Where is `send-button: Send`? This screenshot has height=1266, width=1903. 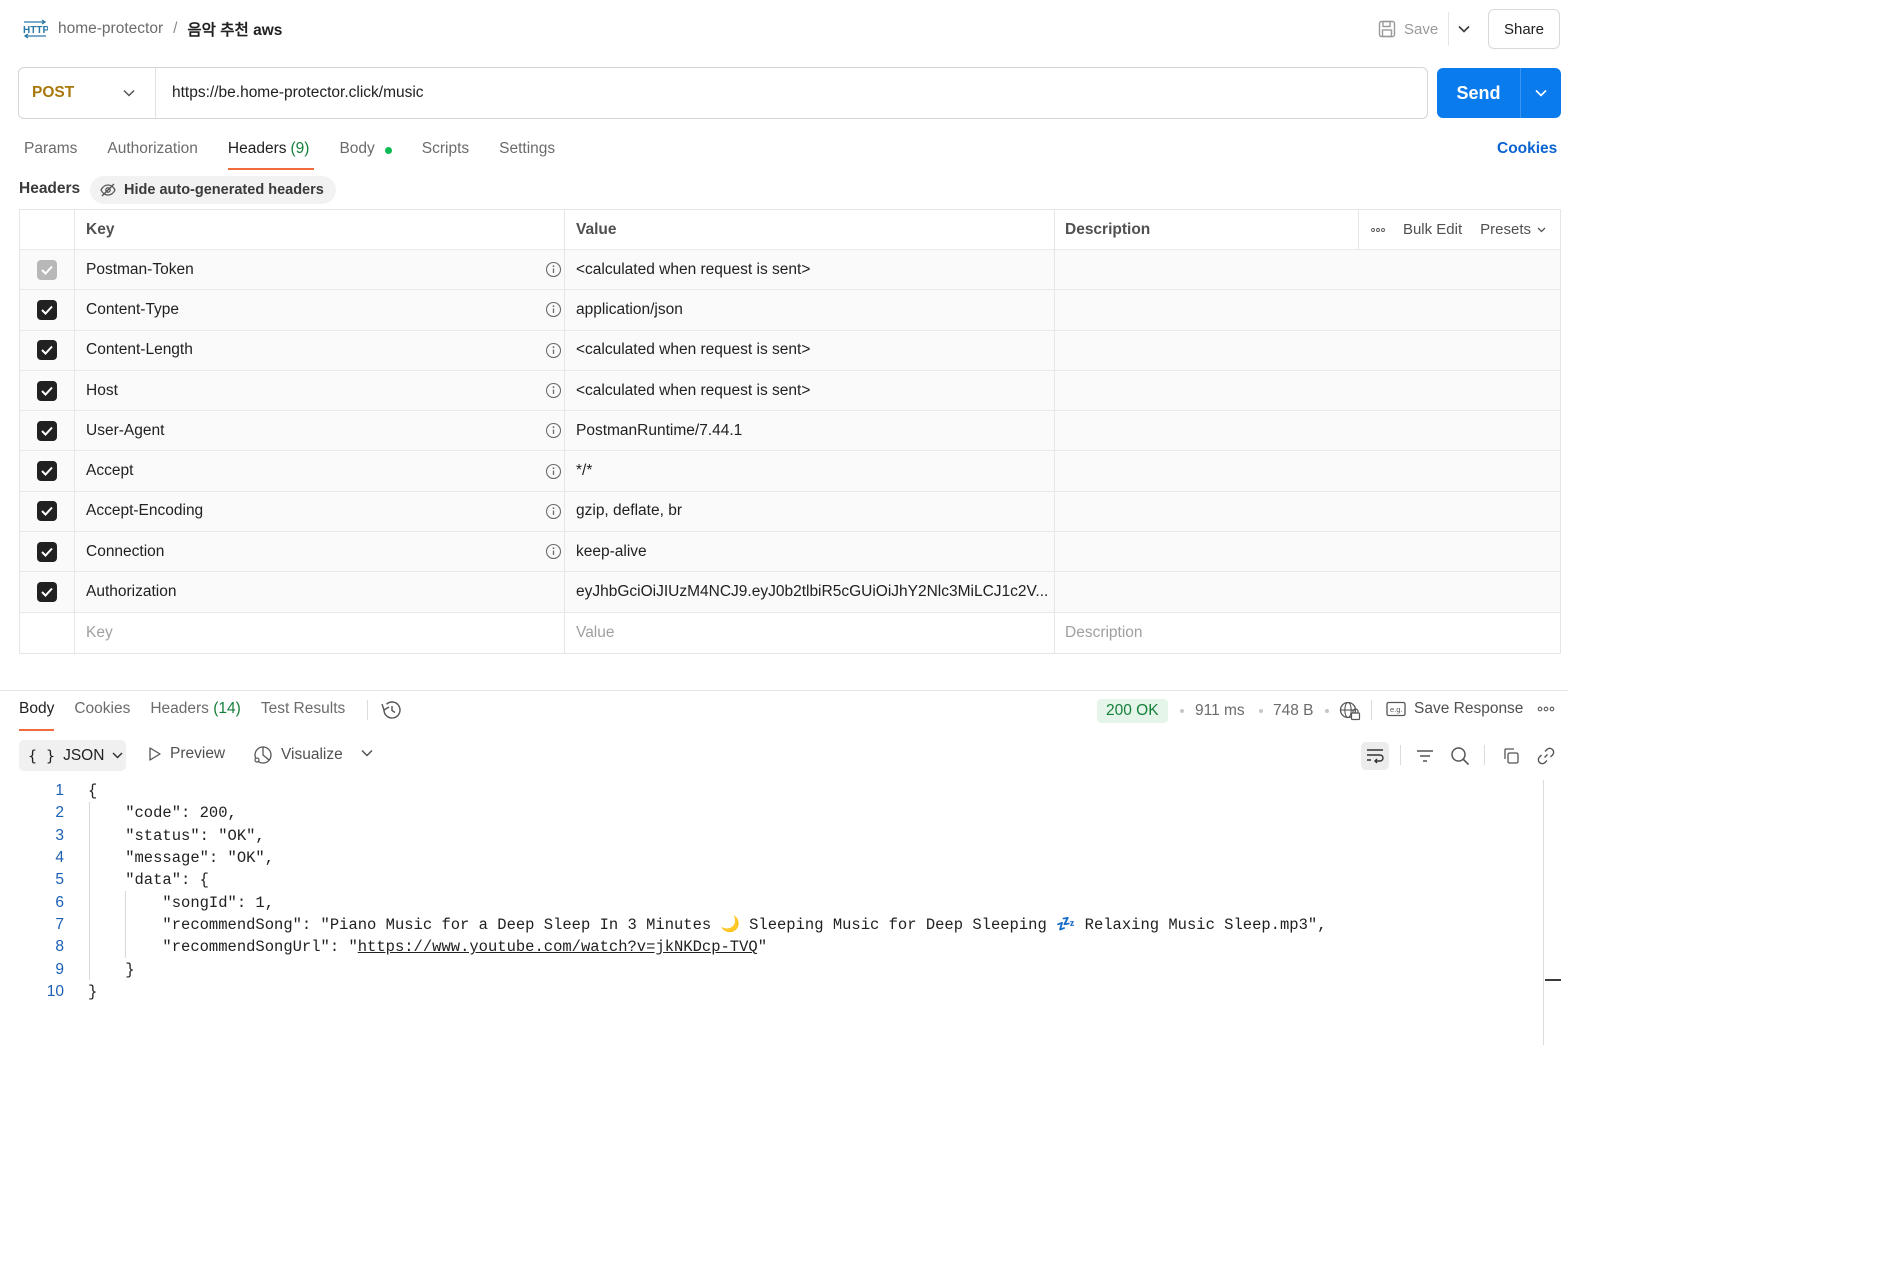 send-button: Send is located at coordinates (1478, 93).